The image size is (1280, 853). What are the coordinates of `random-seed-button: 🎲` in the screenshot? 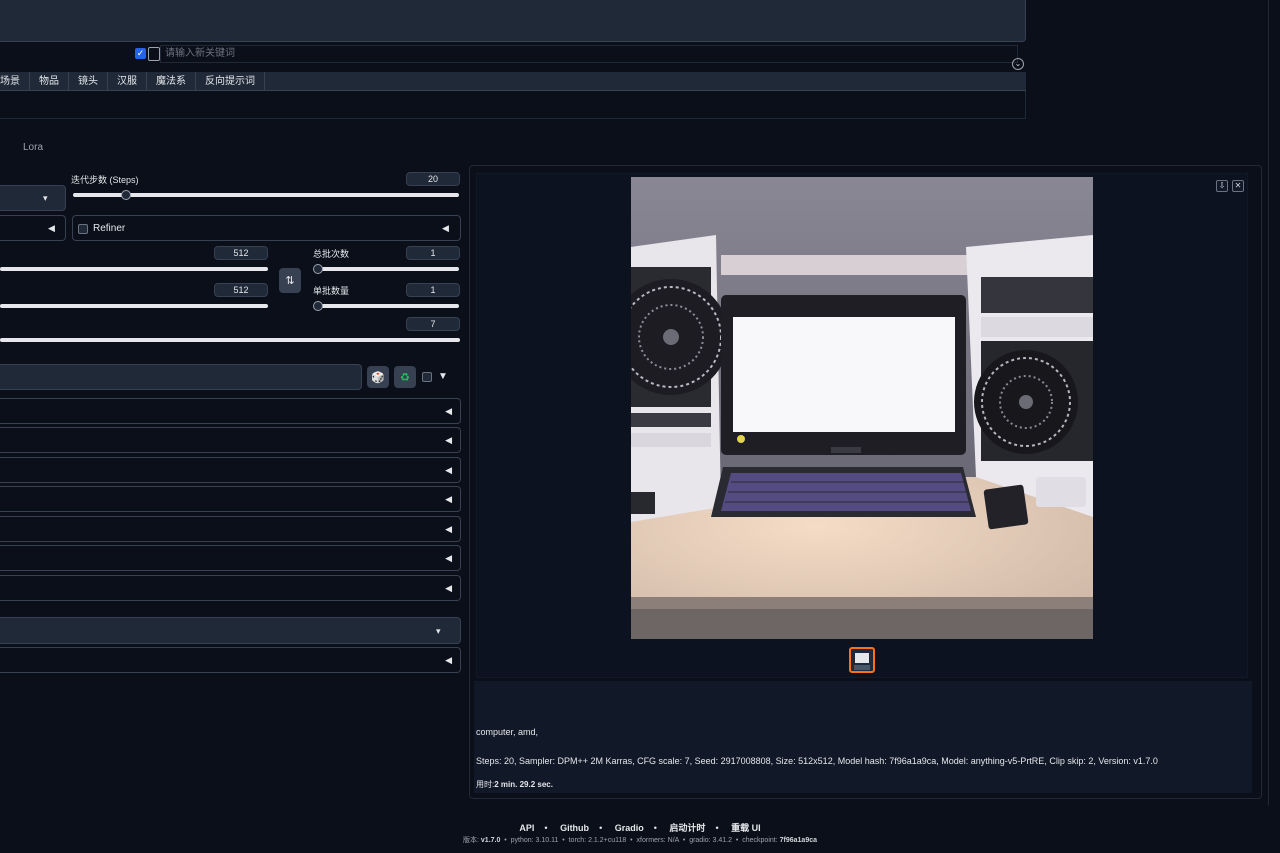 It's located at (378, 377).